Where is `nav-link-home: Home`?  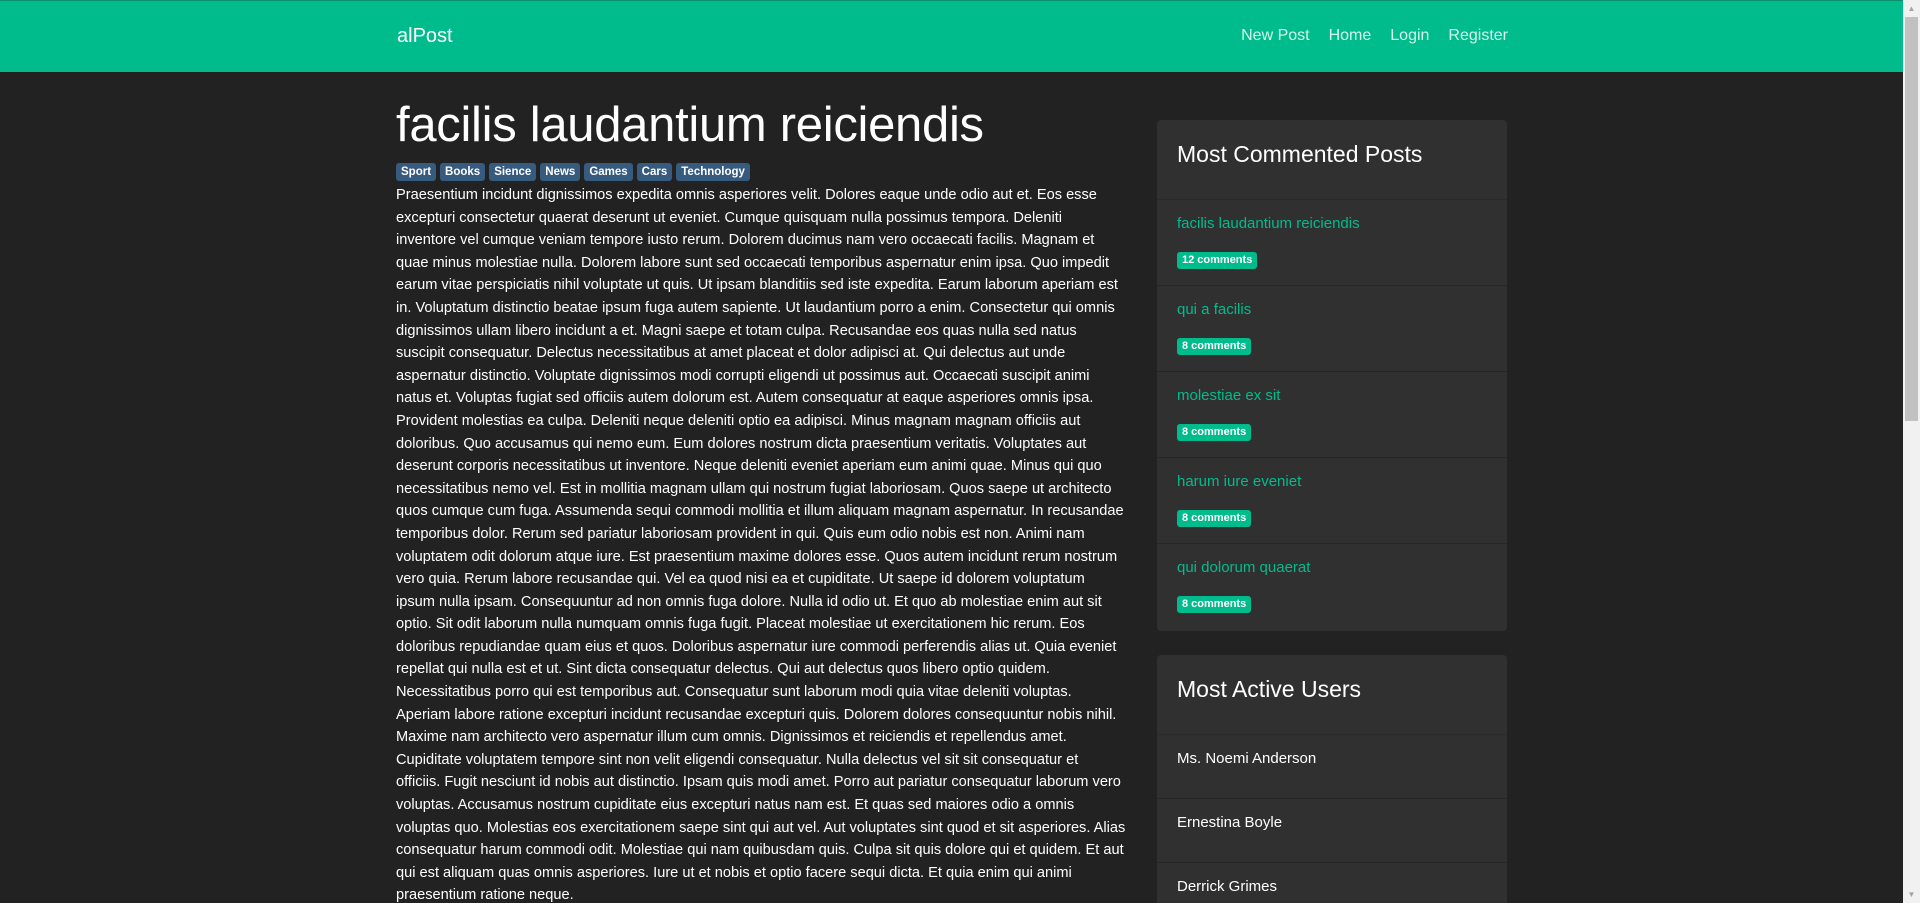
nav-link-home: Home is located at coordinates (1350, 36).